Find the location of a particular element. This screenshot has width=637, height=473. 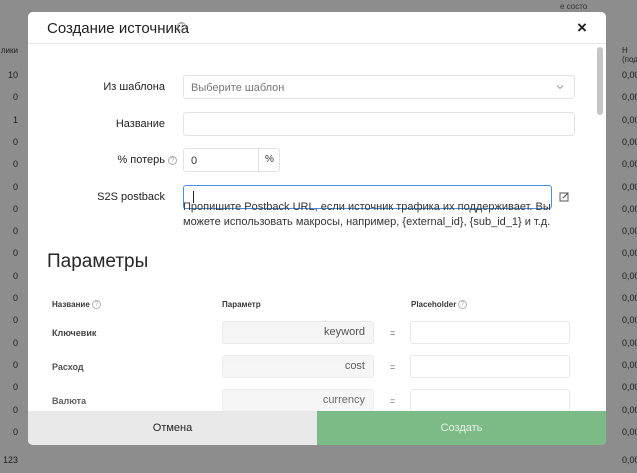

param-input: cost is located at coordinates (298, 366).